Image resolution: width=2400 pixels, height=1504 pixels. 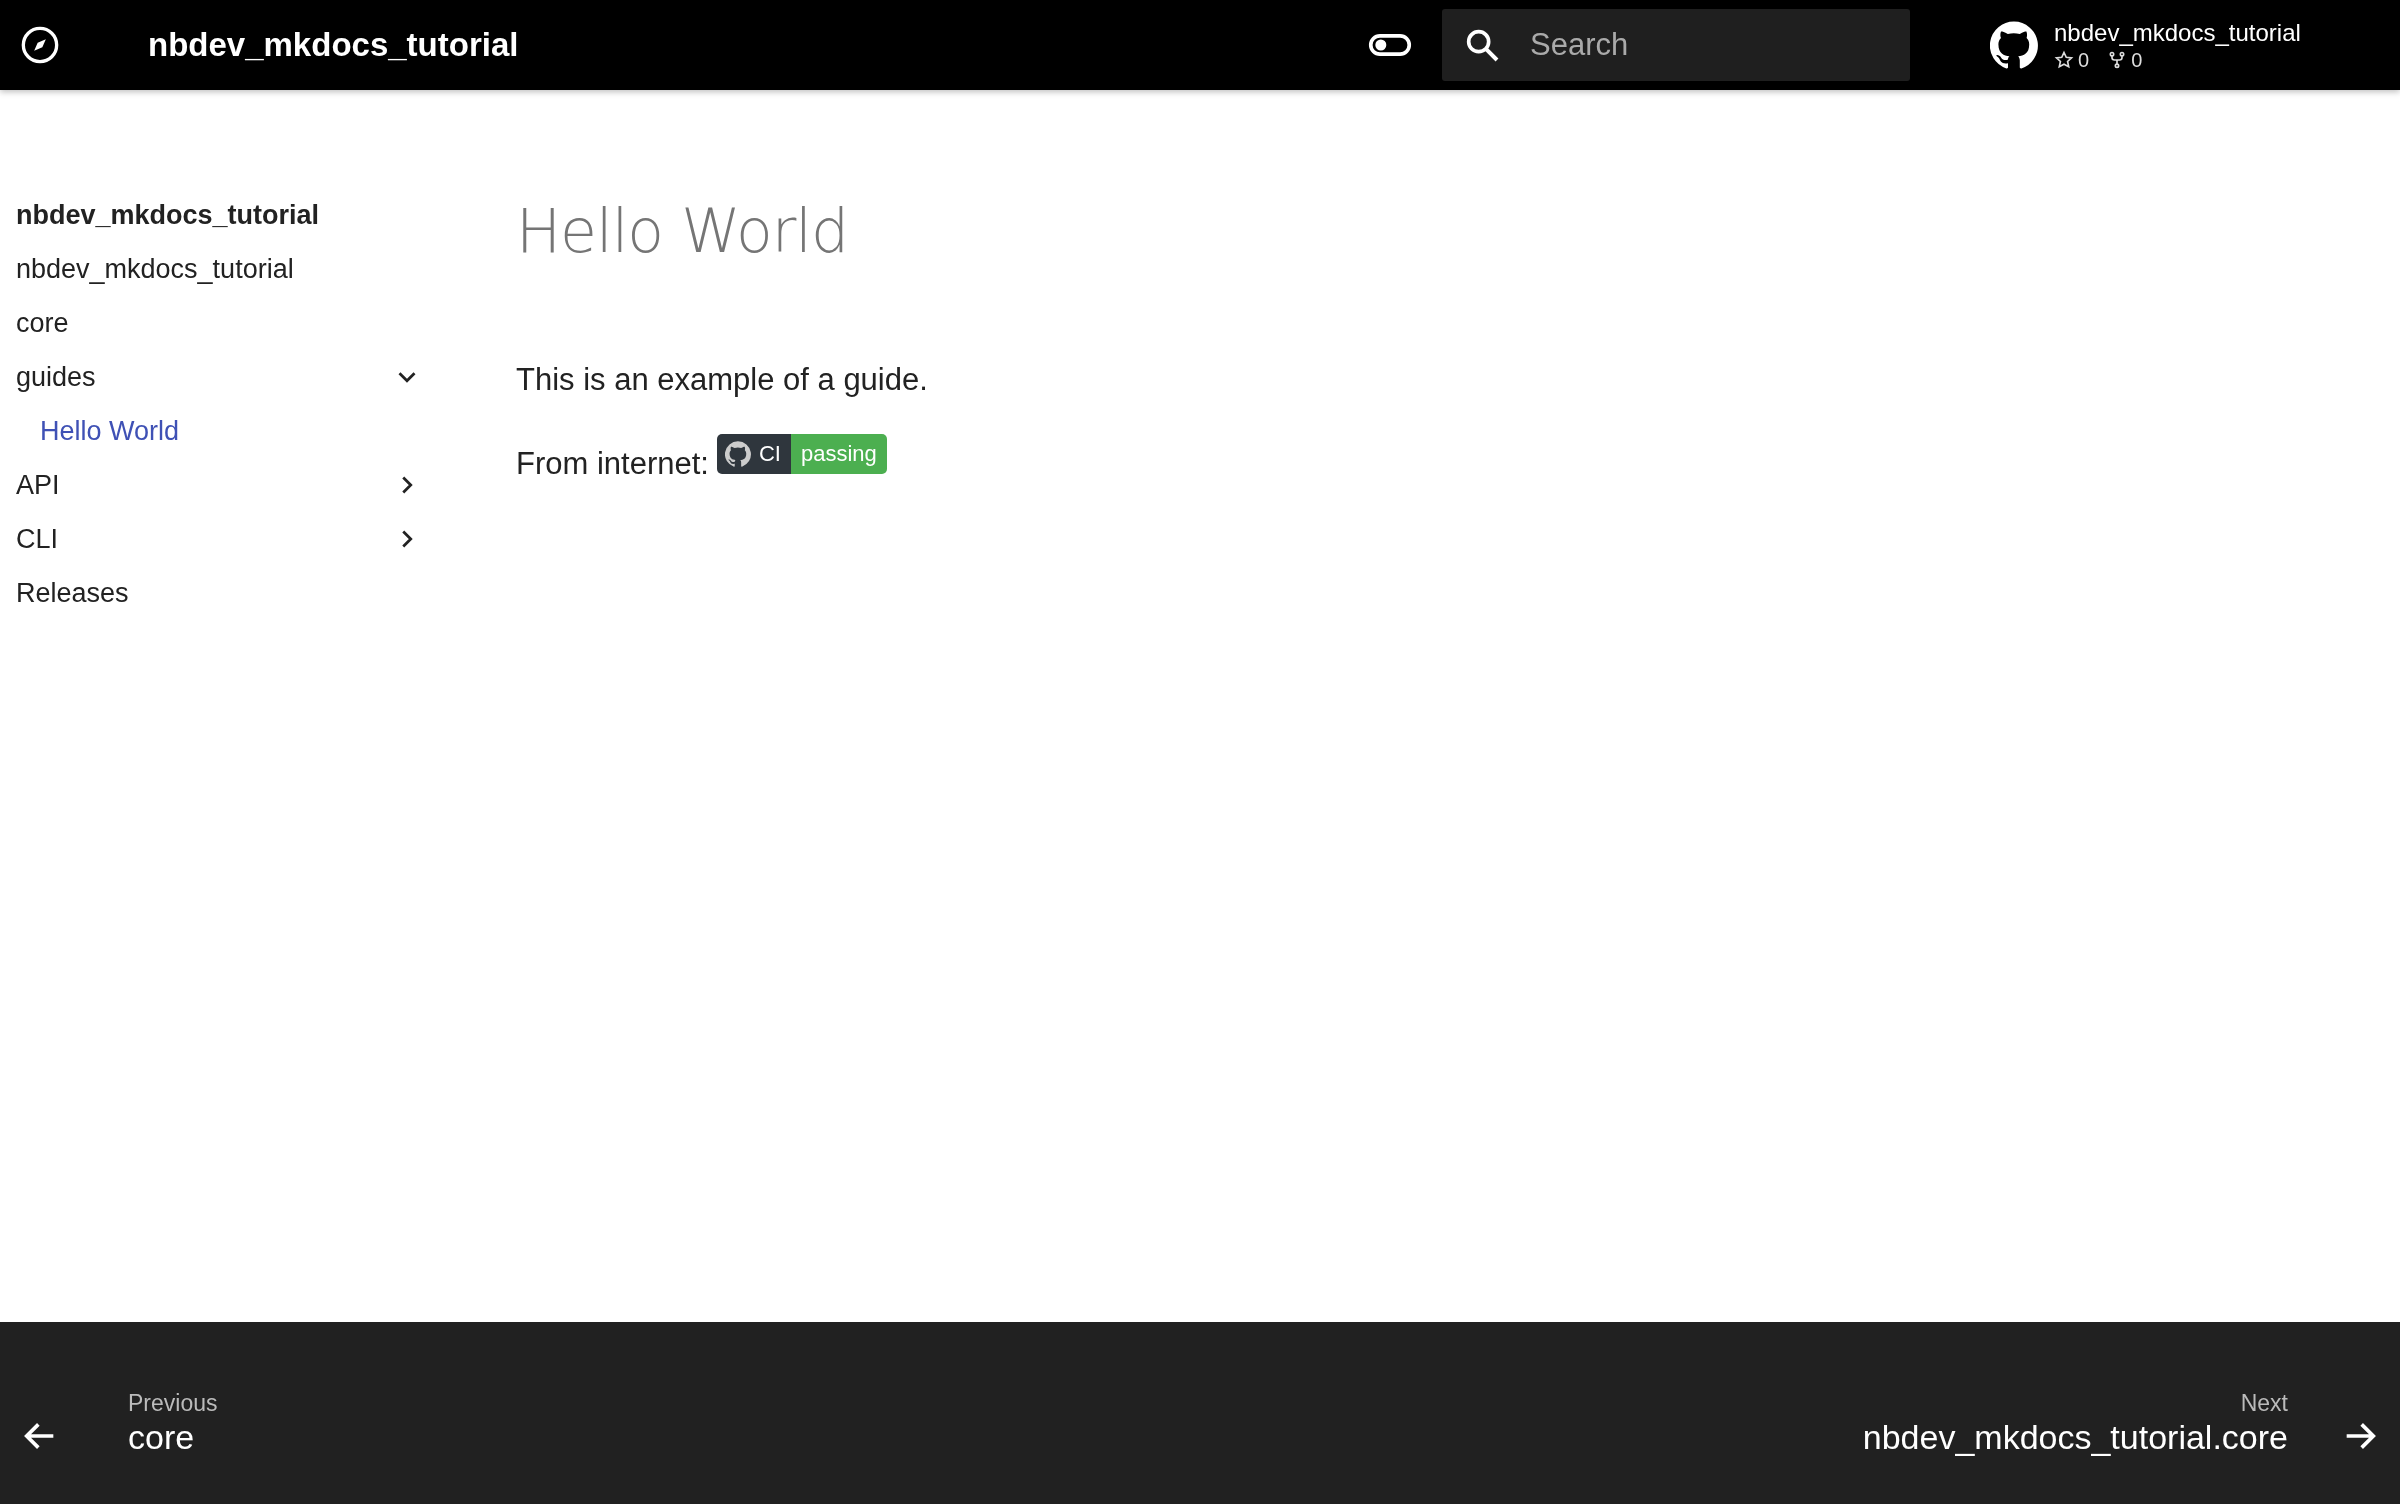 I want to click on fork-count: 0, so click(x=2137, y=60).